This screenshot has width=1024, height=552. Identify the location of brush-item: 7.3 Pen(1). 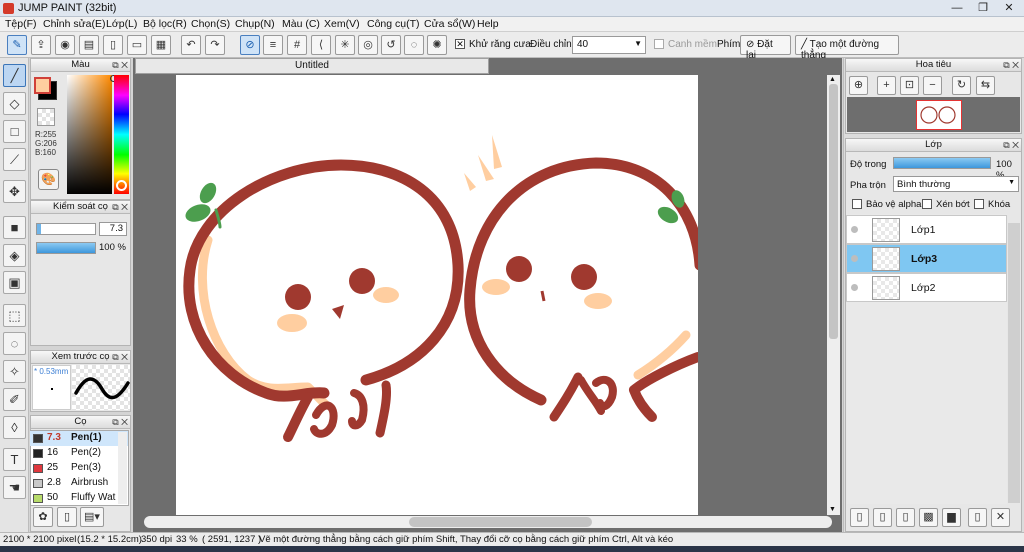
(79, 438).